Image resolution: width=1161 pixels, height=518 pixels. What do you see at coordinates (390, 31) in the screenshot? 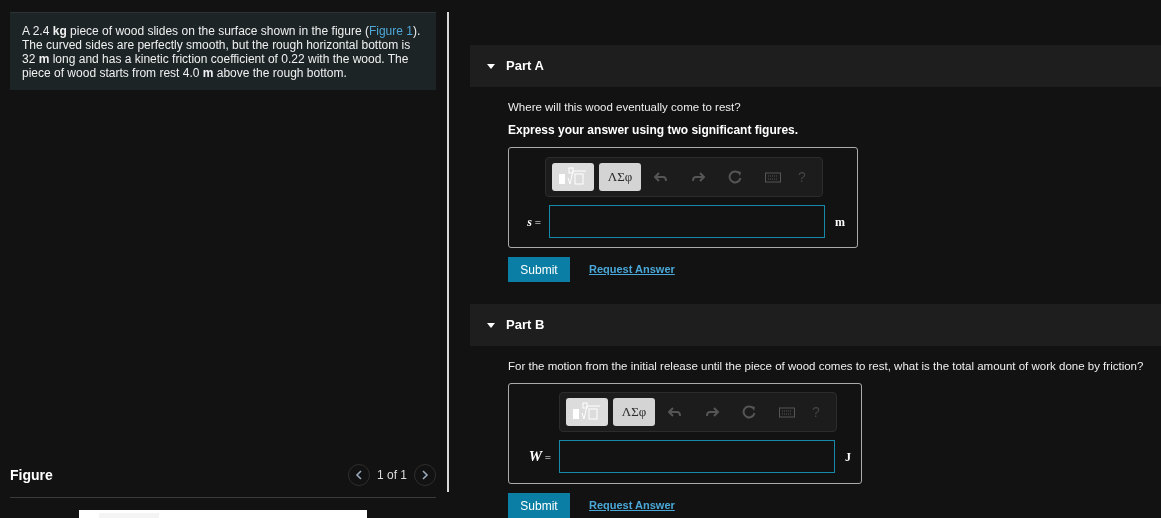
I see `figure-link: Figure 1` at bounding box center [390, 31].